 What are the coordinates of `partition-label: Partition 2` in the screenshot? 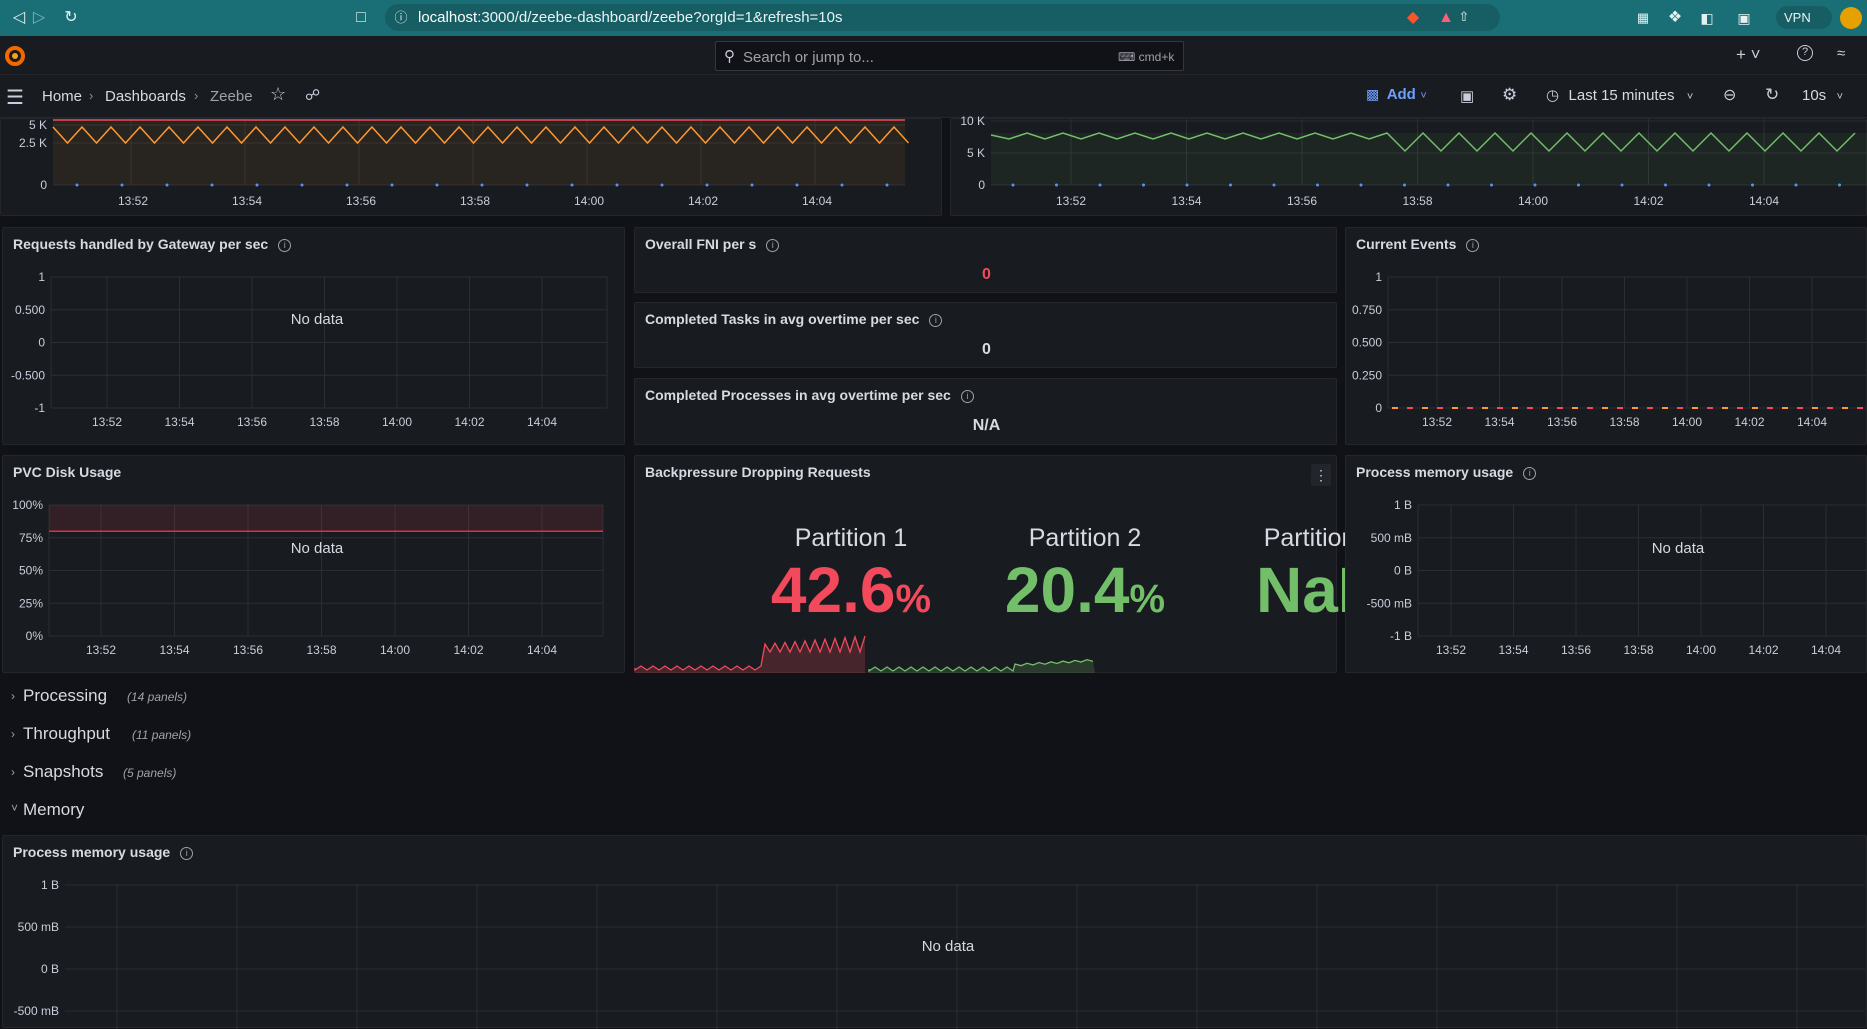 It's located at (1085, 538).